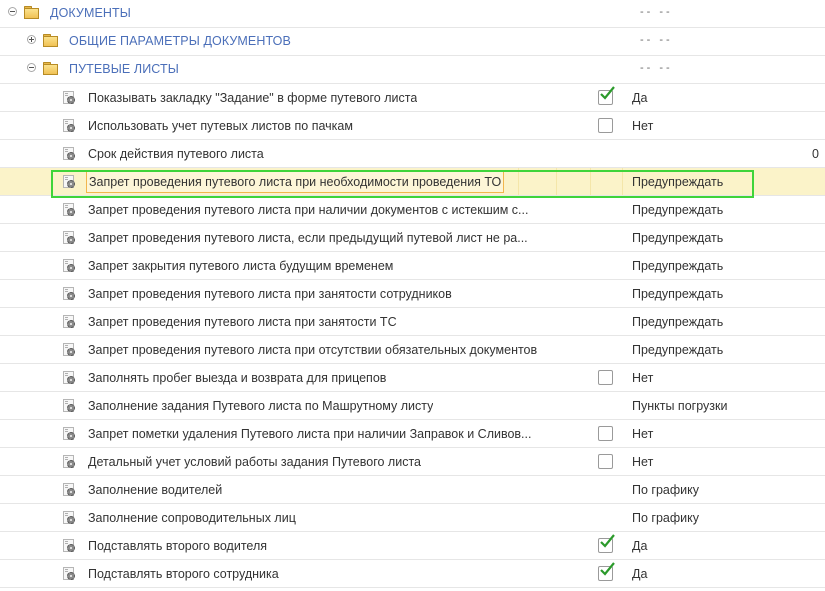  What do you see at coordinates (178, 546) in the screenshot?
I see `setting-label: Подставлять второго водителя` at bounding box center [178, 546].